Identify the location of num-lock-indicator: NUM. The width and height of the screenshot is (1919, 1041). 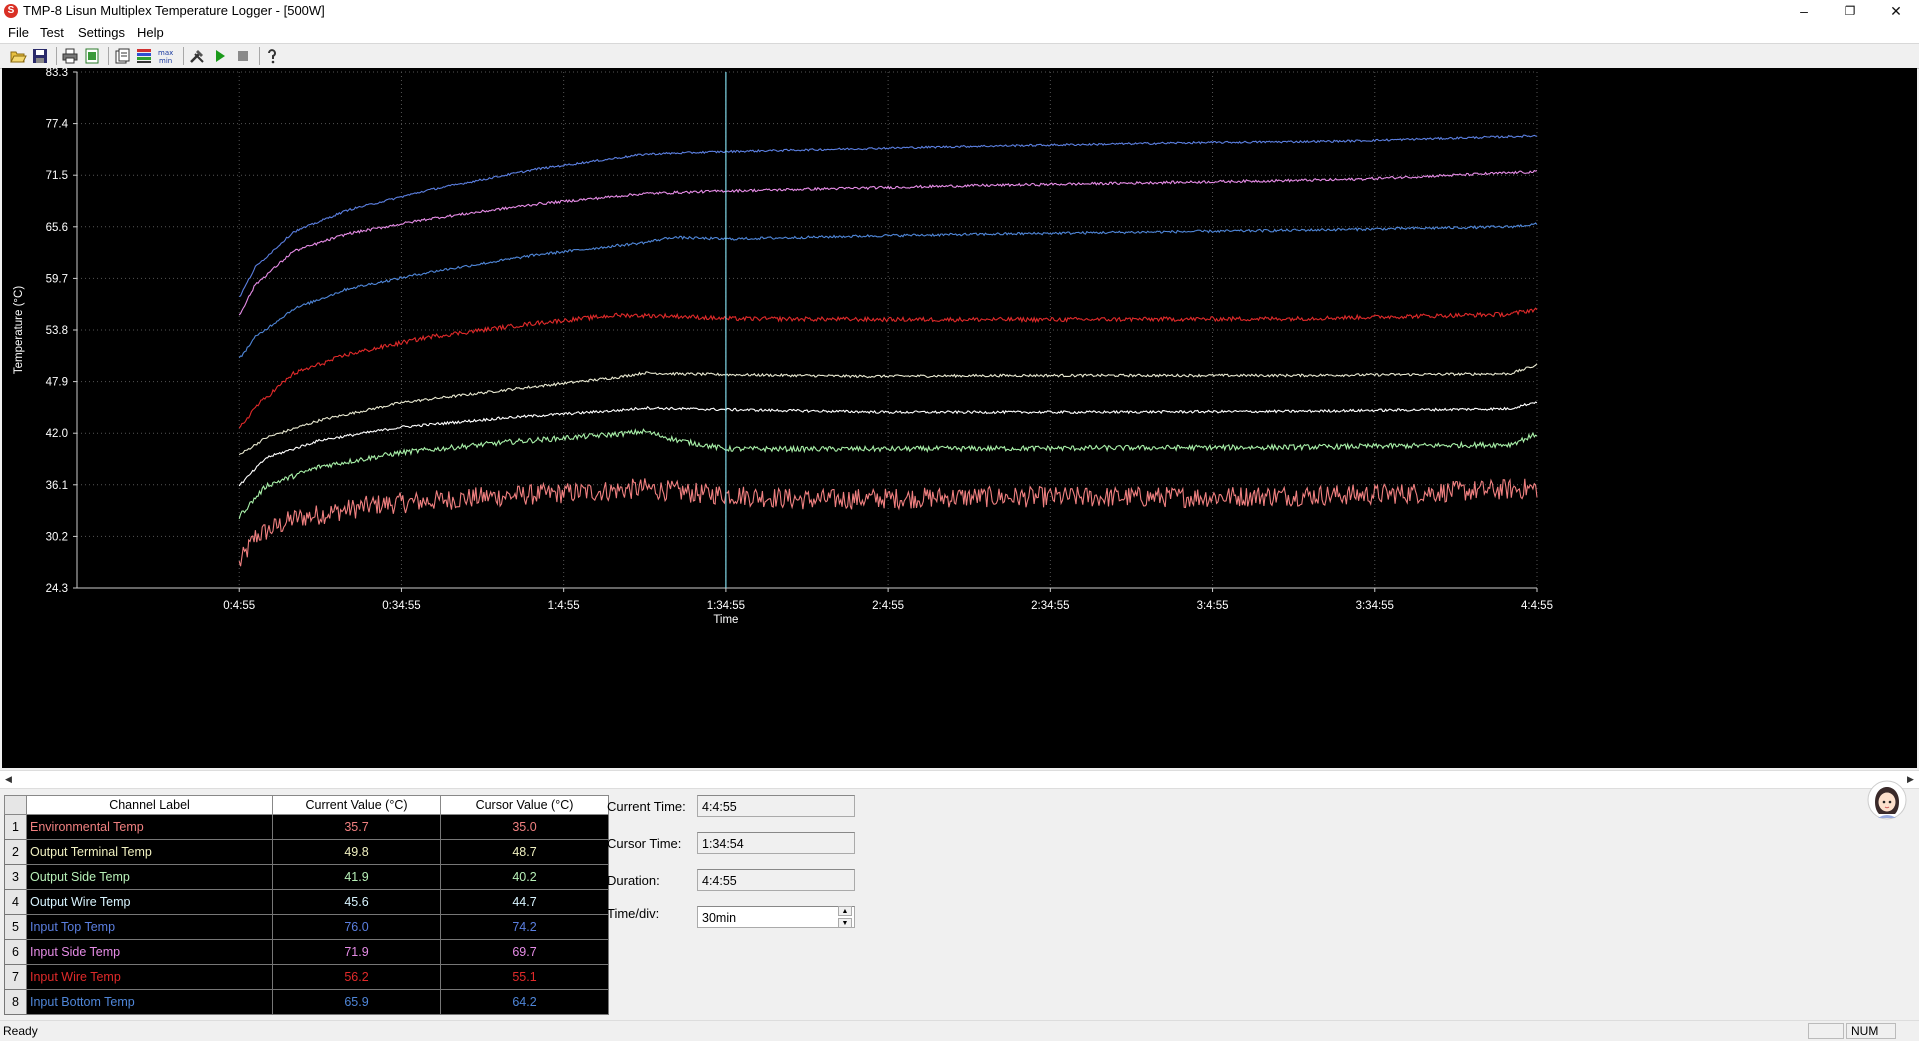
(1871, 1031).